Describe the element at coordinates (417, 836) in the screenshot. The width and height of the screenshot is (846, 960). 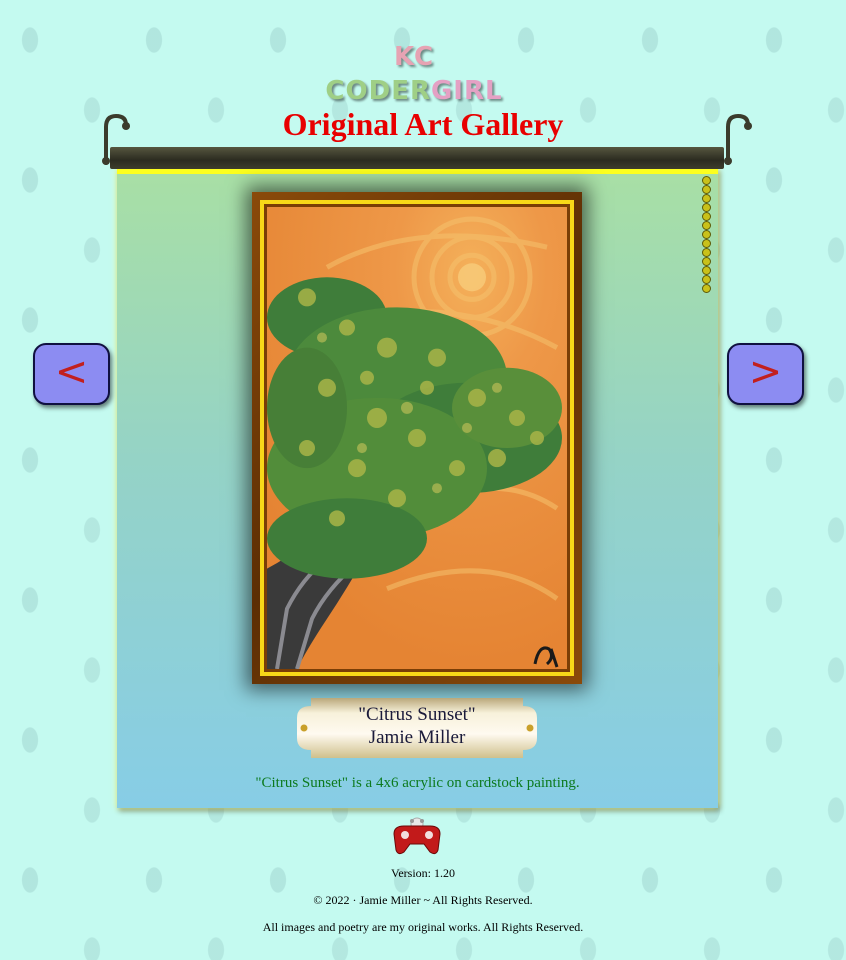
I see `game-controller-icon` at that location.